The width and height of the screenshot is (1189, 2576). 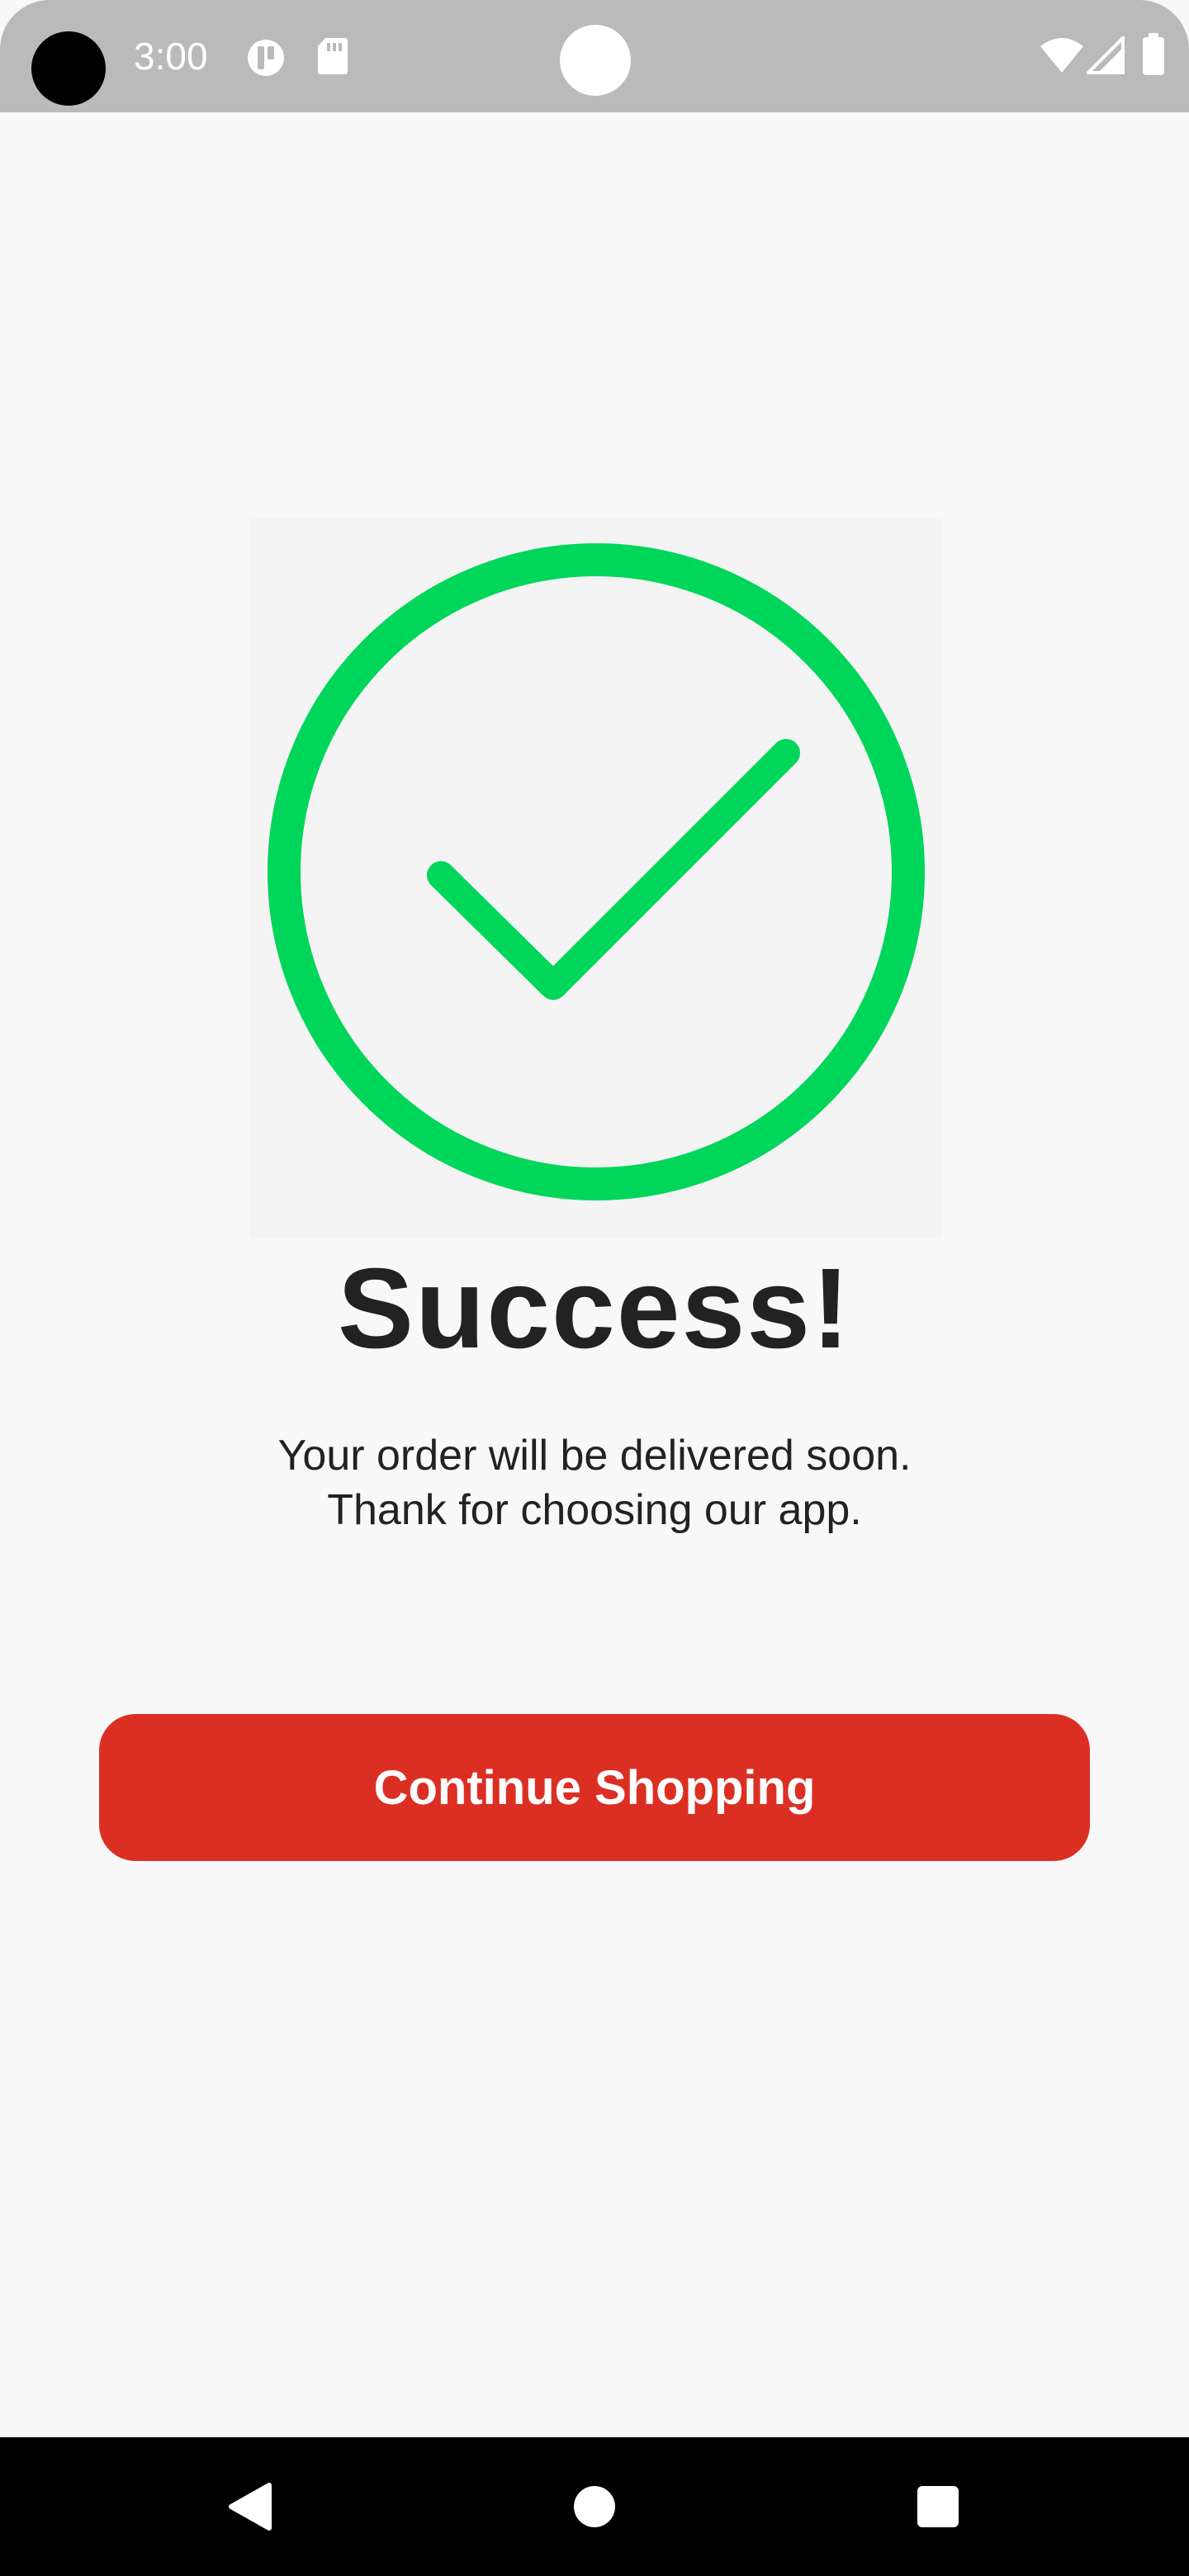 What do you see at coordinates (594, 1308) in the screenshot?
I see `page-title: Success!` at bounding box center [594, 1308].